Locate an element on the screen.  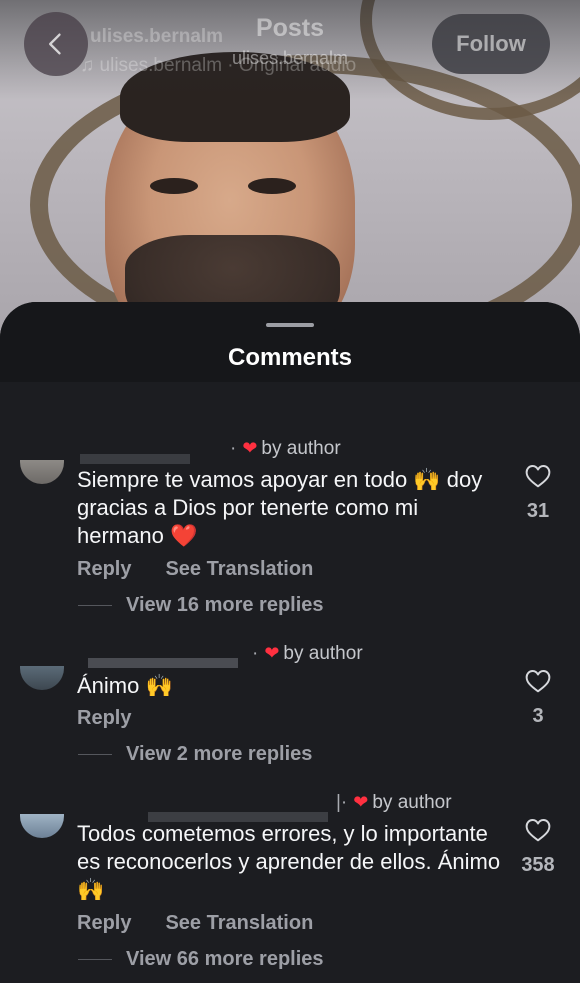
like-count: 358 is located at coordinates (538, 865).